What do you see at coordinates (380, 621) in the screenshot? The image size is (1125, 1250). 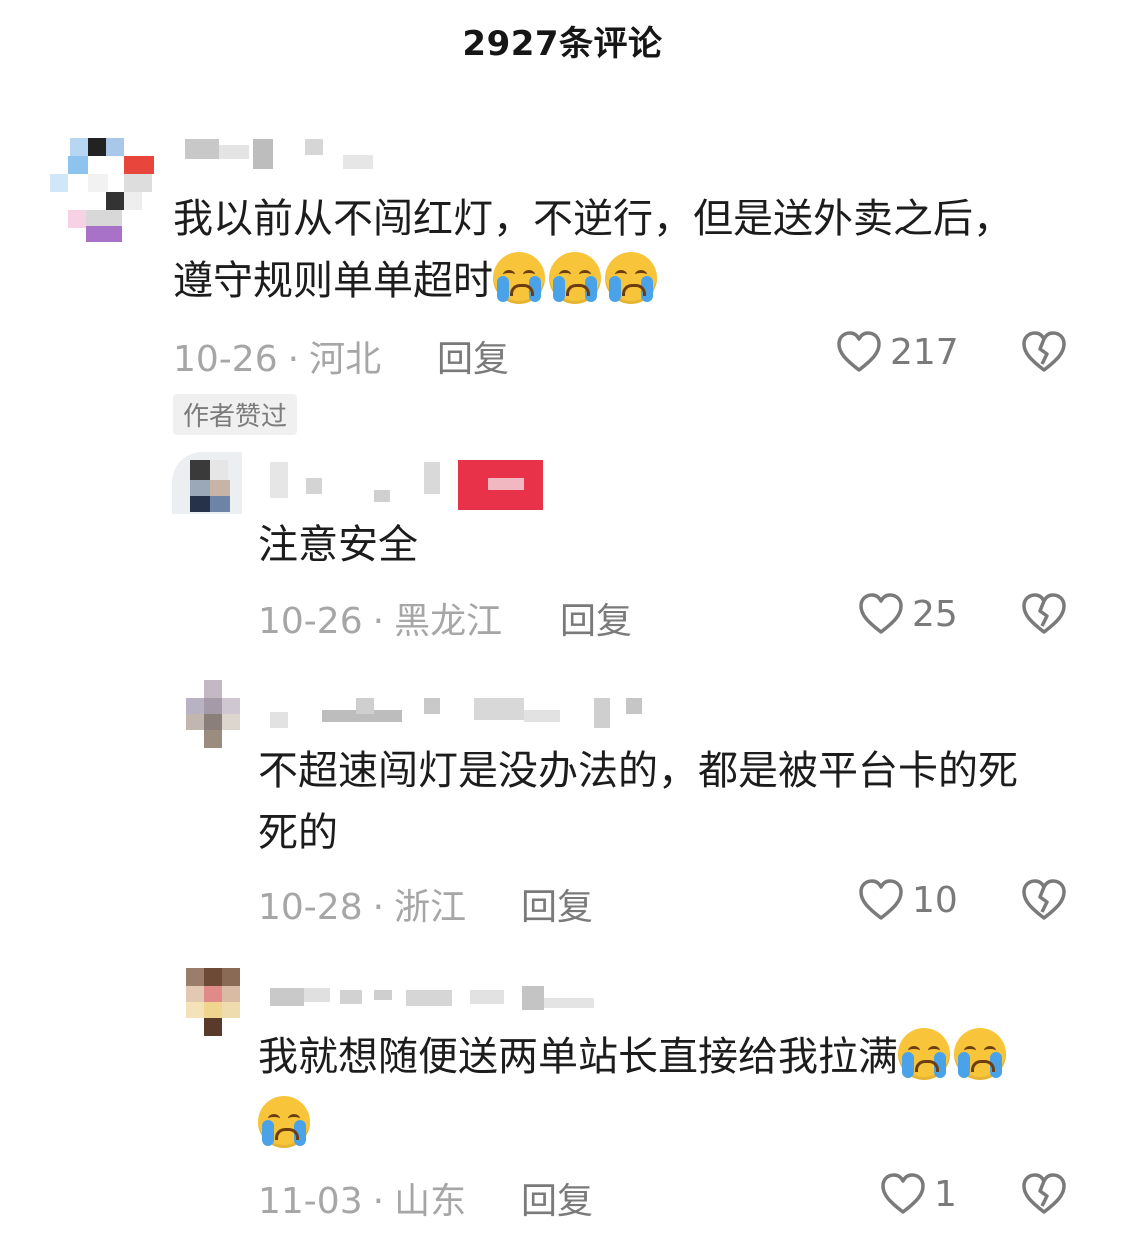 I see `comment-meta: 10-26 · 黑龙江` at bounding box center [380, 621].